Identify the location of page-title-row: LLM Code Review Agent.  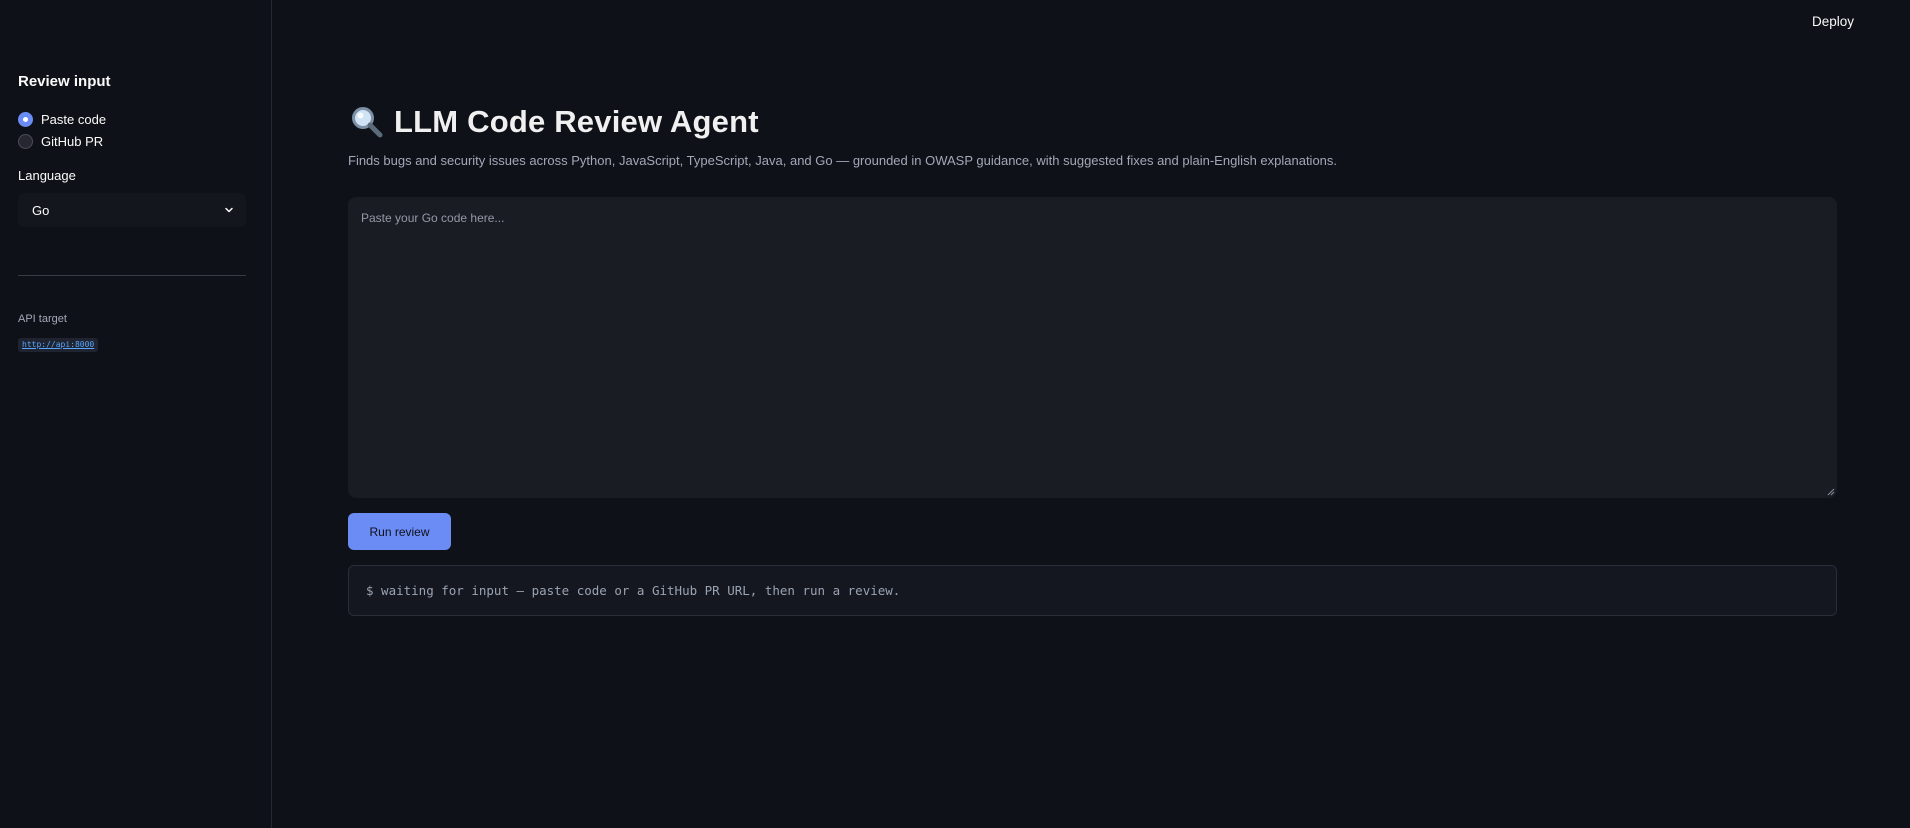
(554, 122).